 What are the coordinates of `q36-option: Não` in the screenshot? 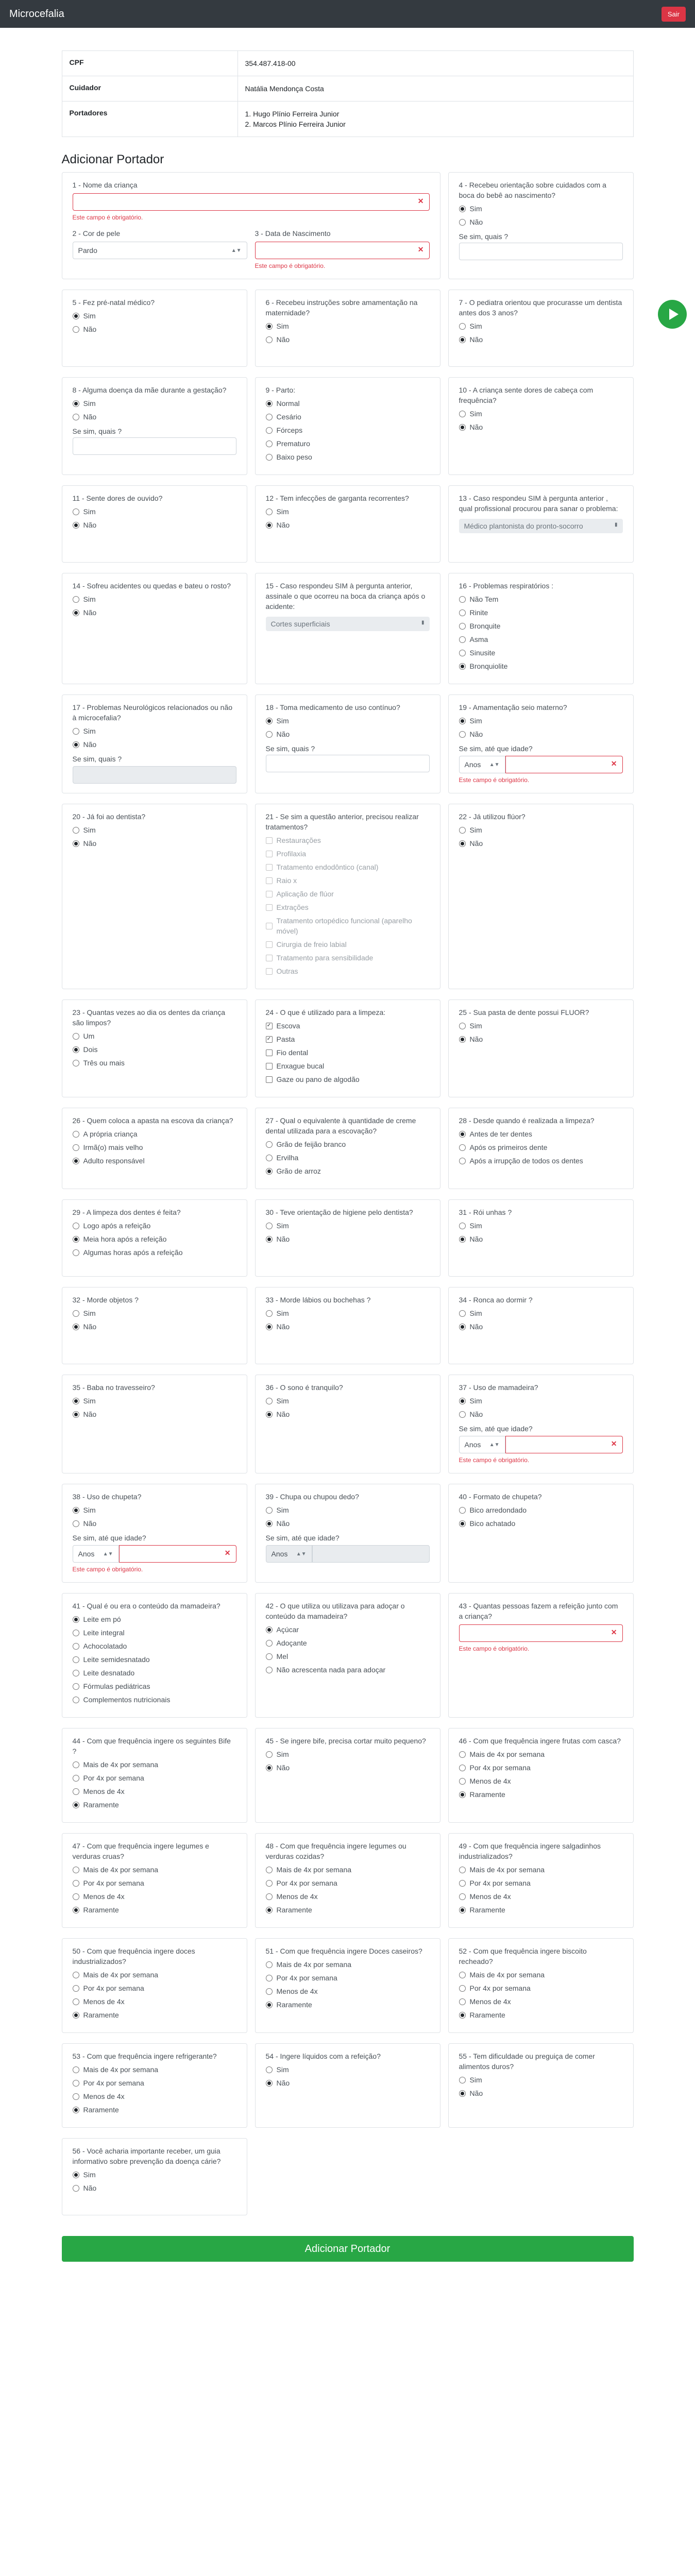 It's located at (347, 1414).